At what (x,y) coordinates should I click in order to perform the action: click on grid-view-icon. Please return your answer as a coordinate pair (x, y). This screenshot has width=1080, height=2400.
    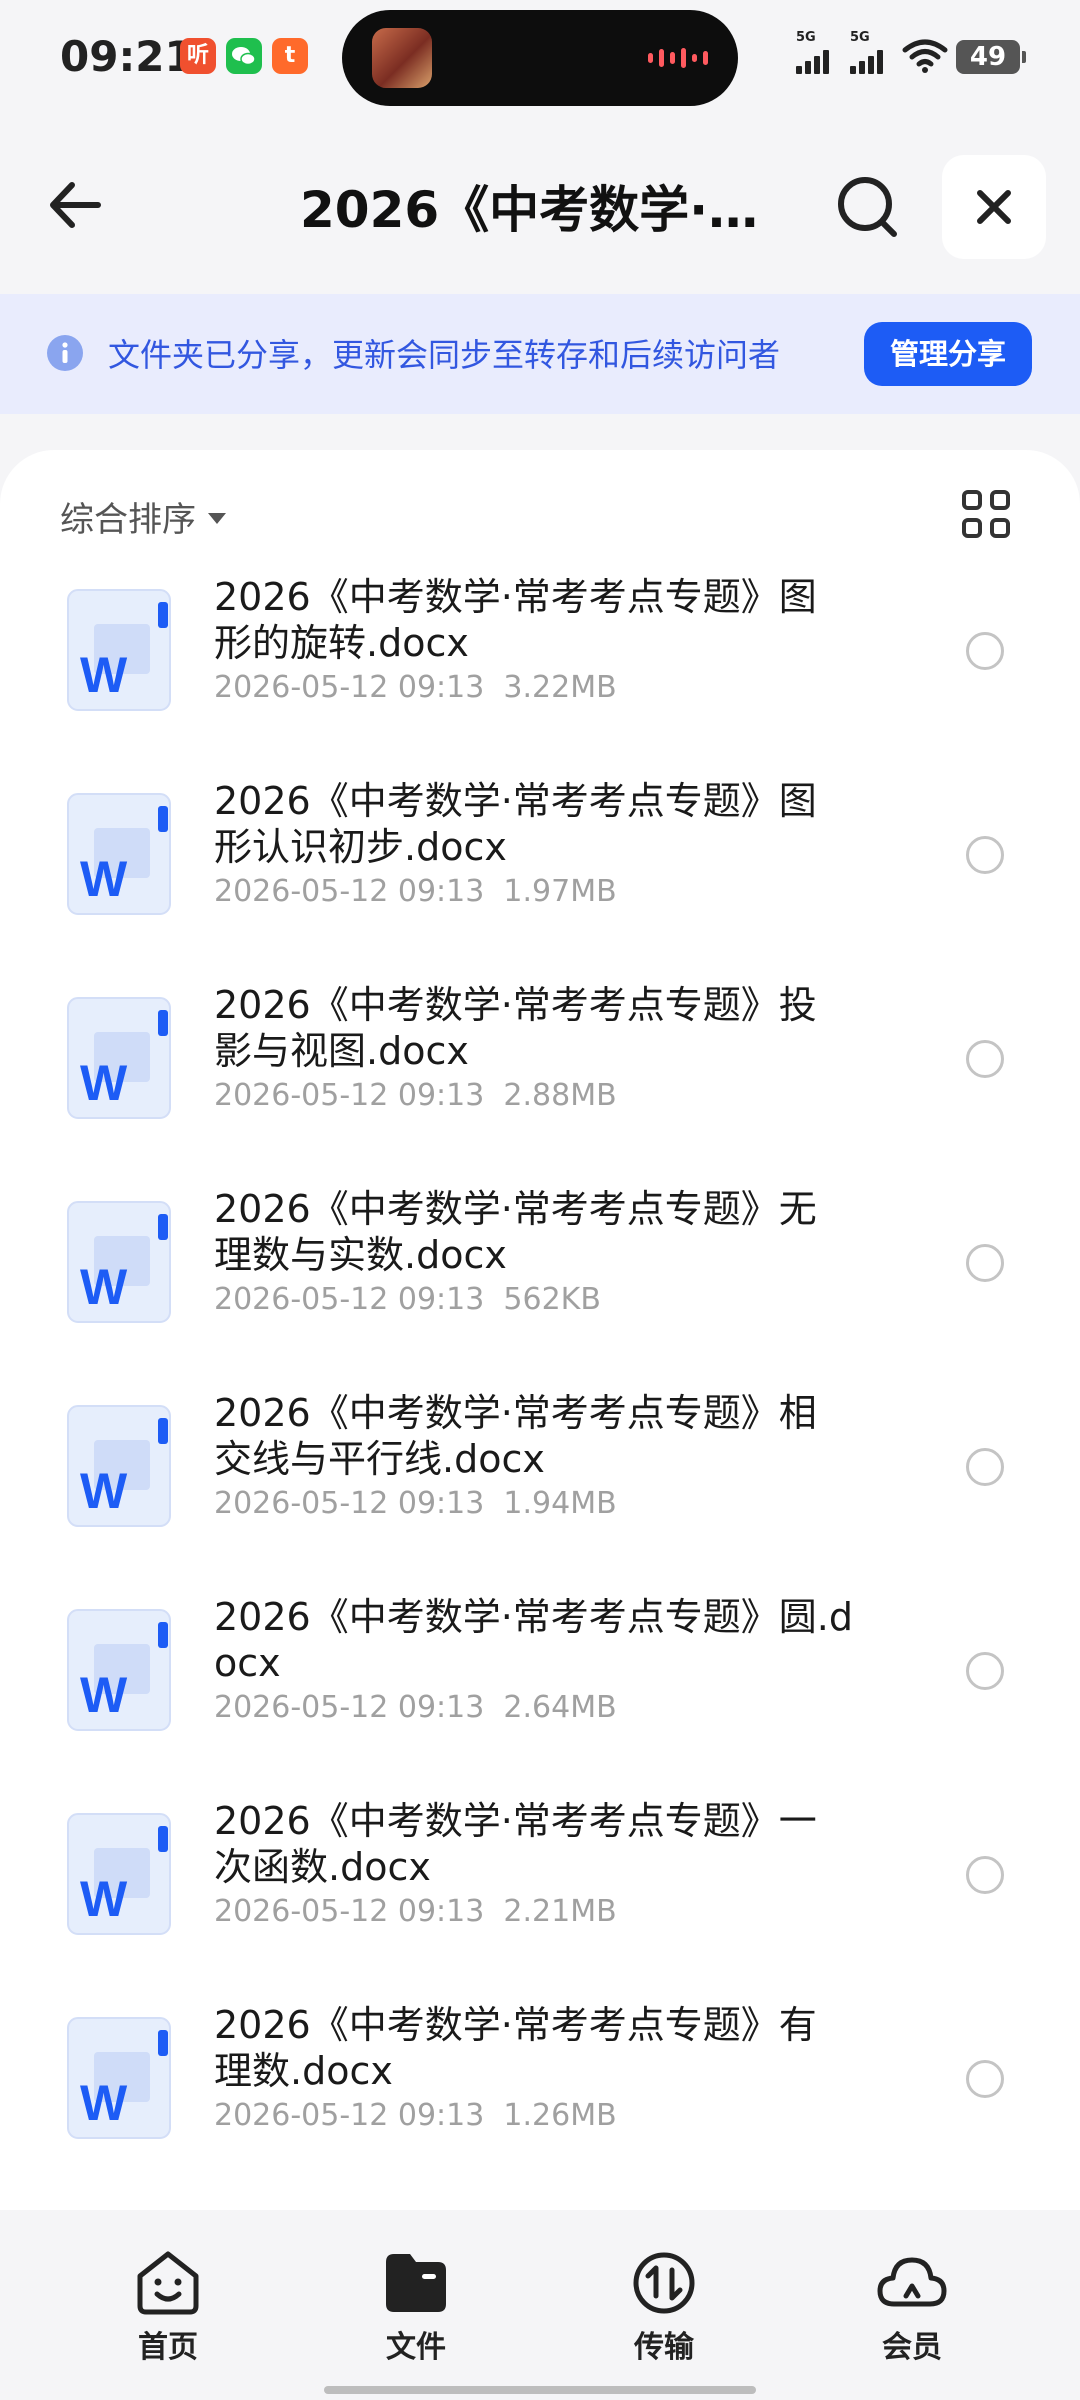
    Looking at the image, I should click on (988, 516).